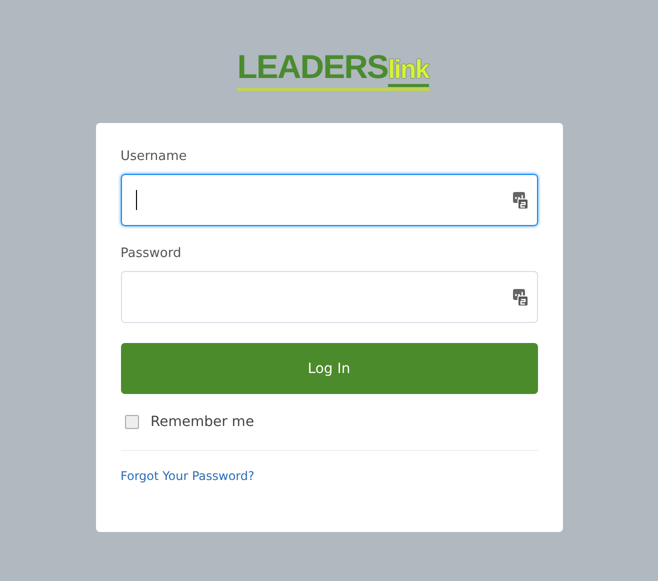 This screenshot has height=581, width=658. What do you see at coordinates (187, 476) in the screenshot?
I see `forgot-password-link: Forgot Your Password?` at bounding box center [187, 476].